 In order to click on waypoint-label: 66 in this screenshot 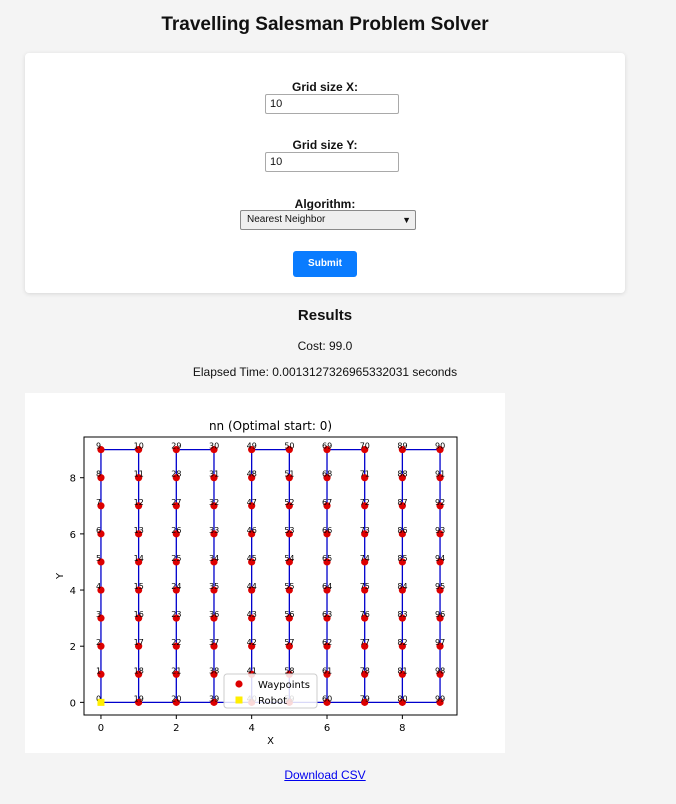, I will do `click(327, 530)`.